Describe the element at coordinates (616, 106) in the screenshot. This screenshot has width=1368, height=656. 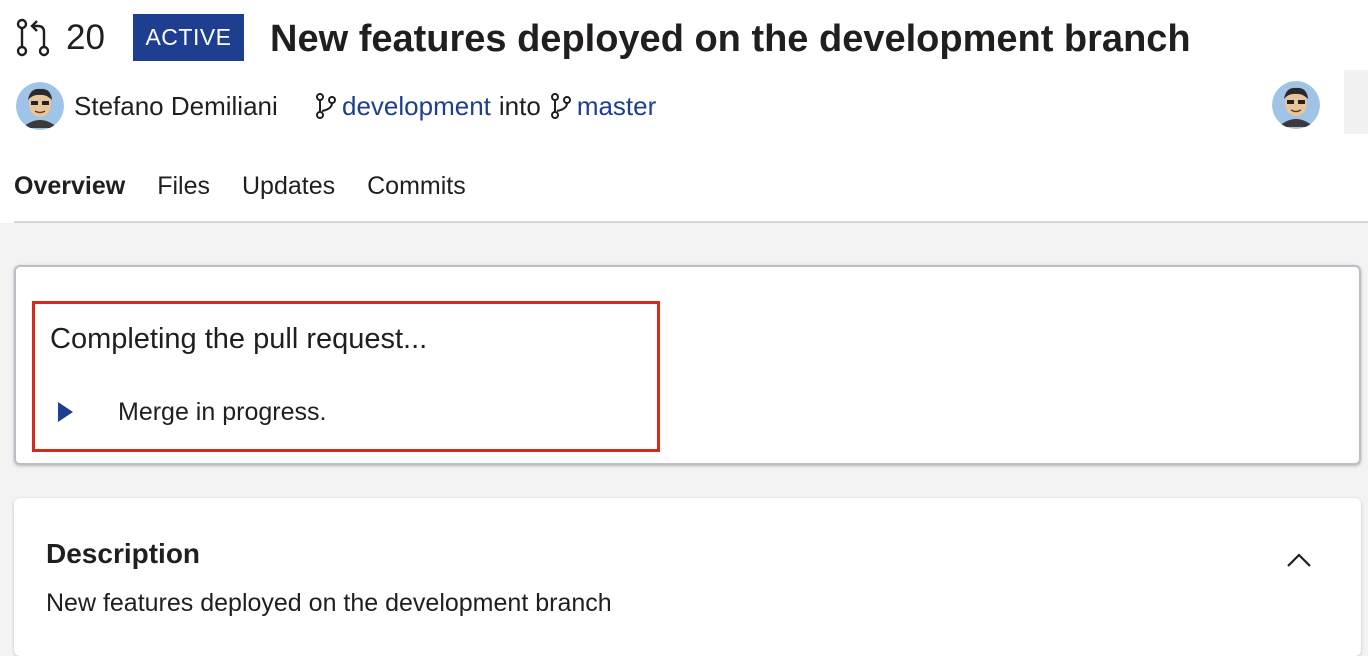
I see `target-branch-link: master` at that location.